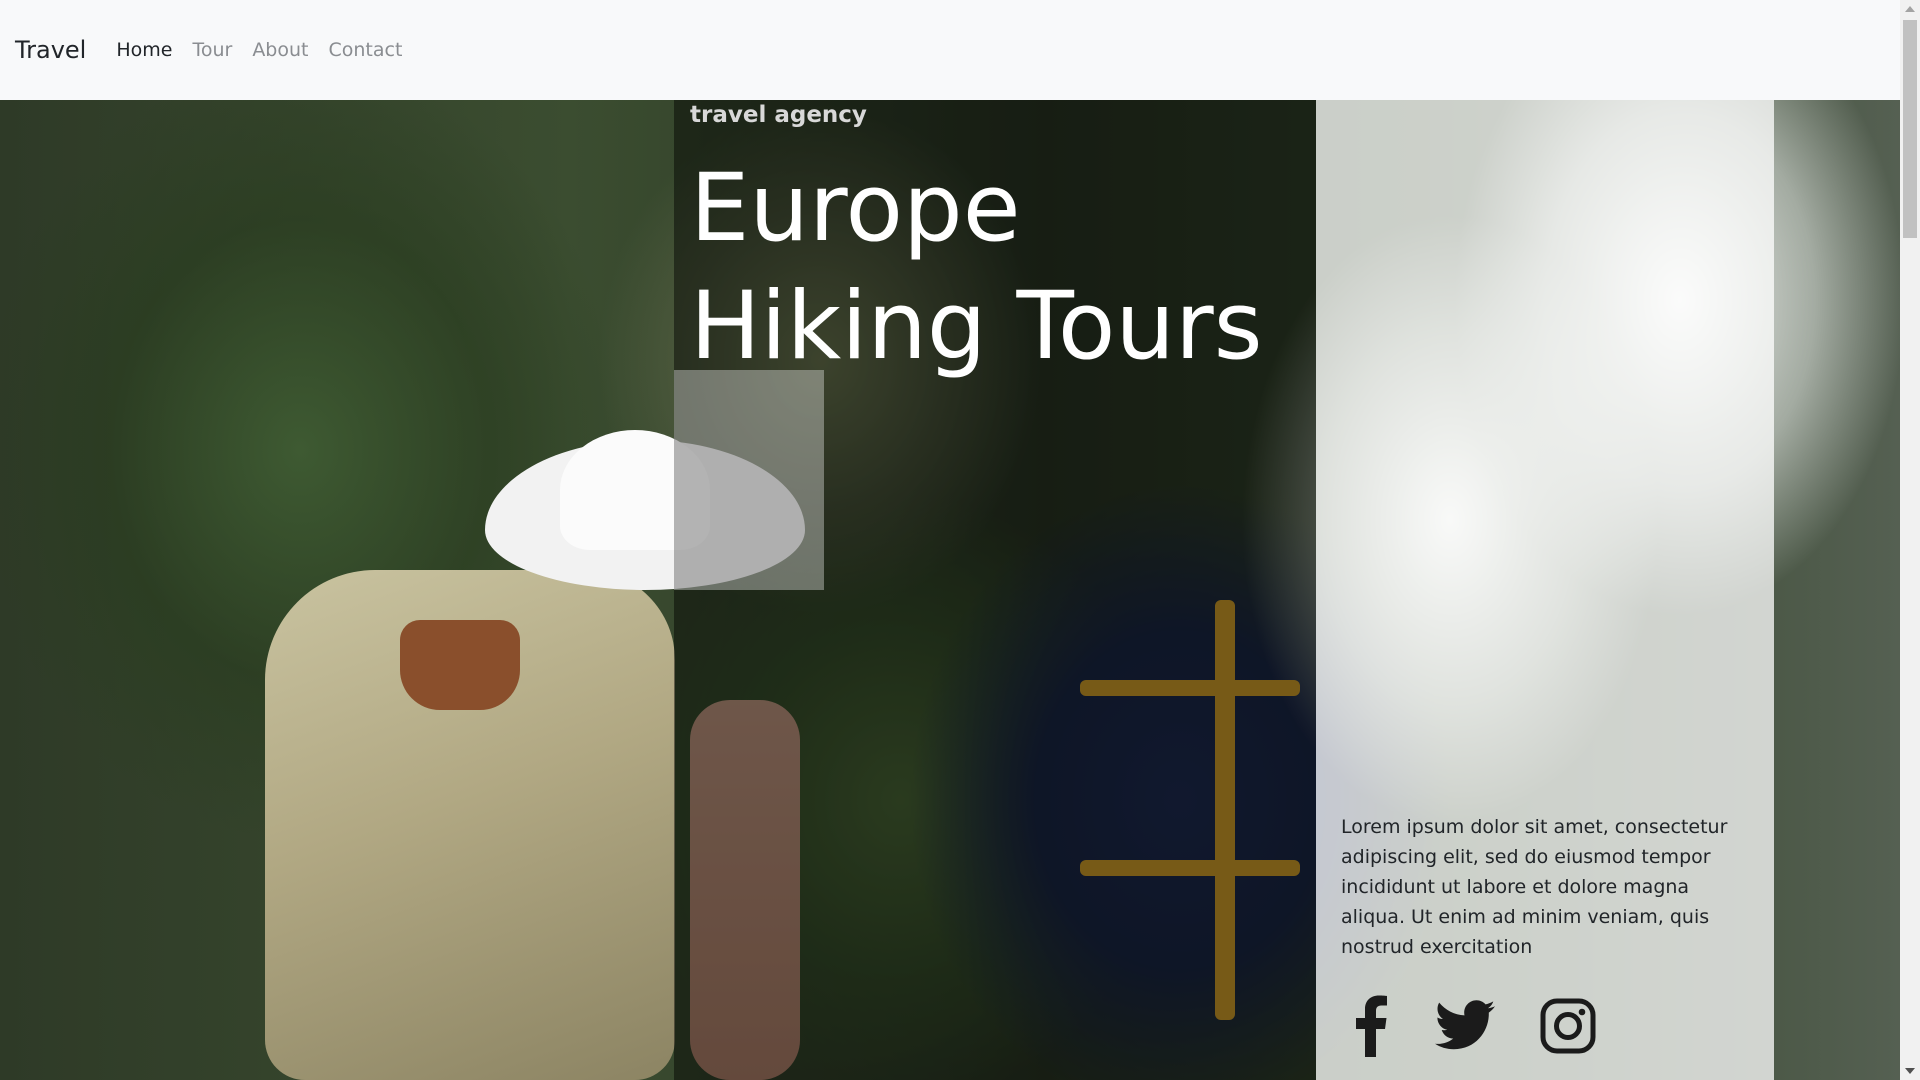  Describe the element at coordinates (144, 50) in the screenshot. I see `nav-link-home: Home` at that location.